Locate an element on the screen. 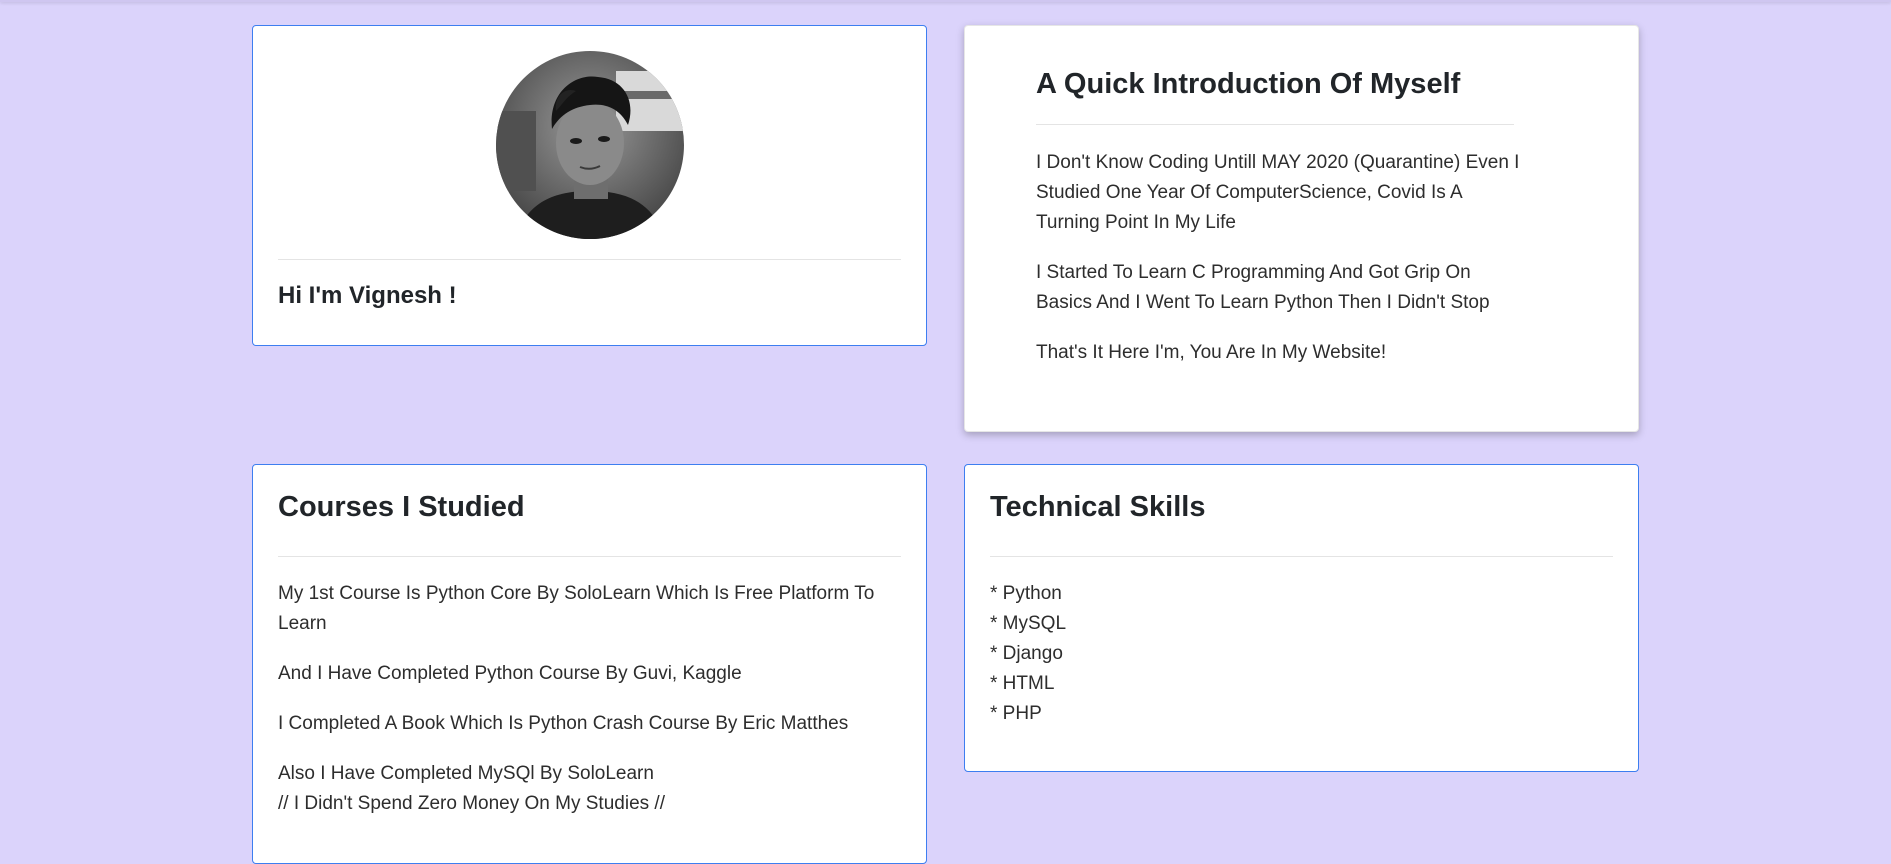 The height and width of the screenshot is (864, 1891). profile-card: Hi I'm Vignesh ! is located at coordinates (589, 185).